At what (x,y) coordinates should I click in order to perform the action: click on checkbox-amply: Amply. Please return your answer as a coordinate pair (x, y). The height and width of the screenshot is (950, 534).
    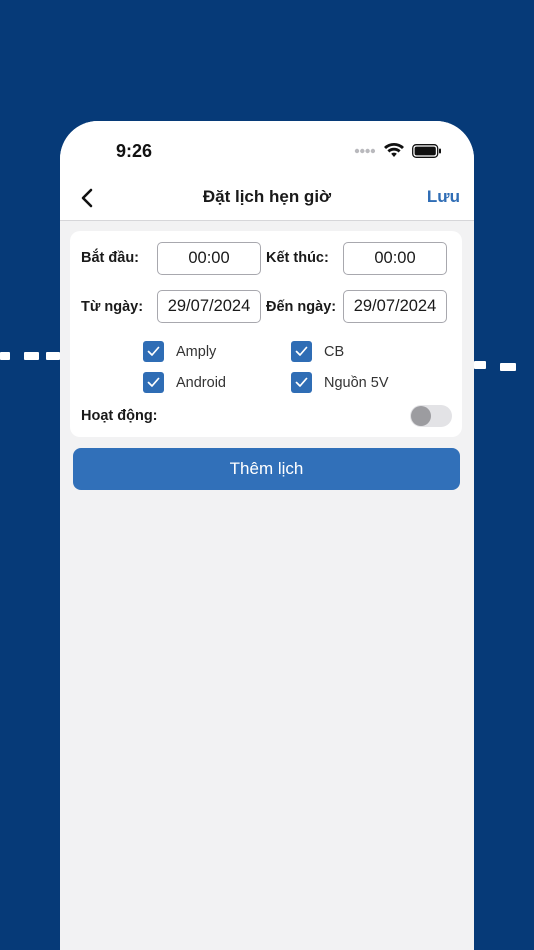
    Looking at the image, I should click on (179, 351).